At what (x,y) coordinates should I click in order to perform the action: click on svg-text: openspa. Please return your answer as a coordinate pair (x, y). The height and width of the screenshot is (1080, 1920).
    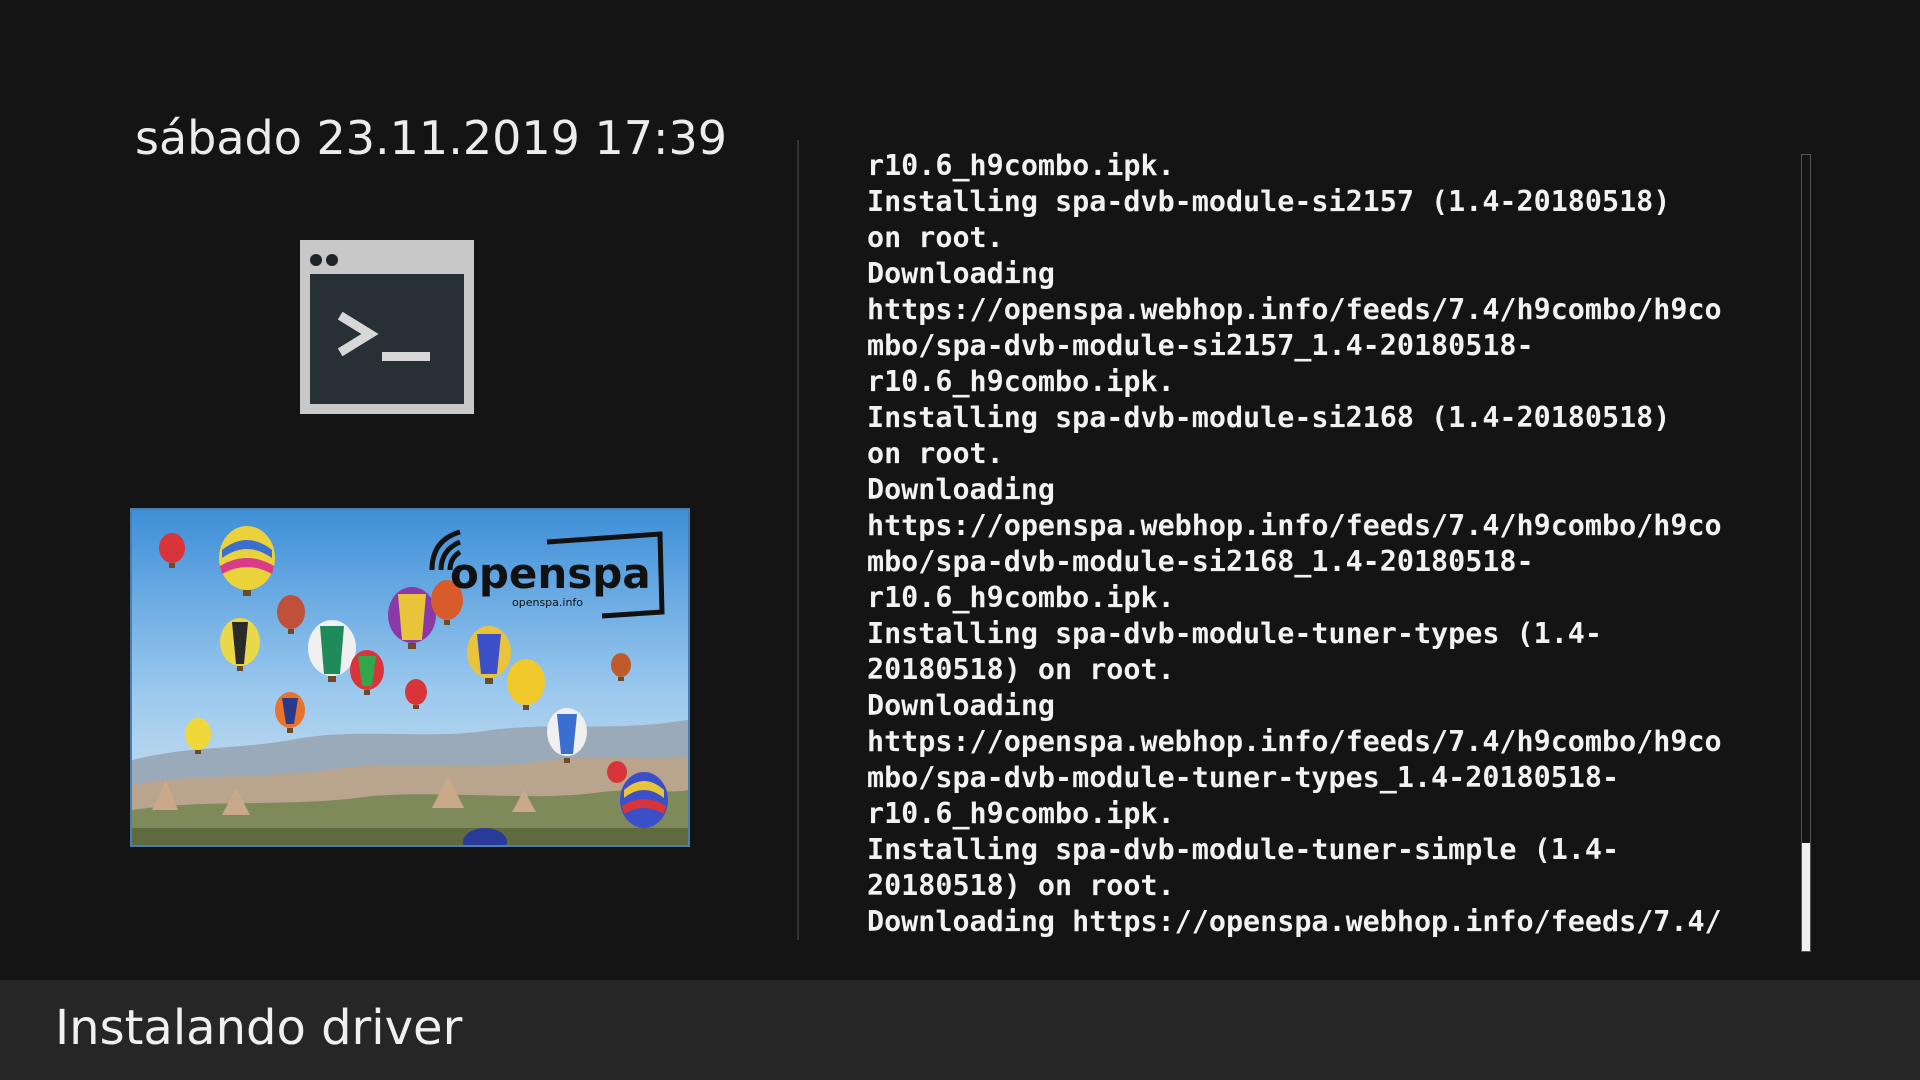
    Looking at the image, I should click on (550, 573).